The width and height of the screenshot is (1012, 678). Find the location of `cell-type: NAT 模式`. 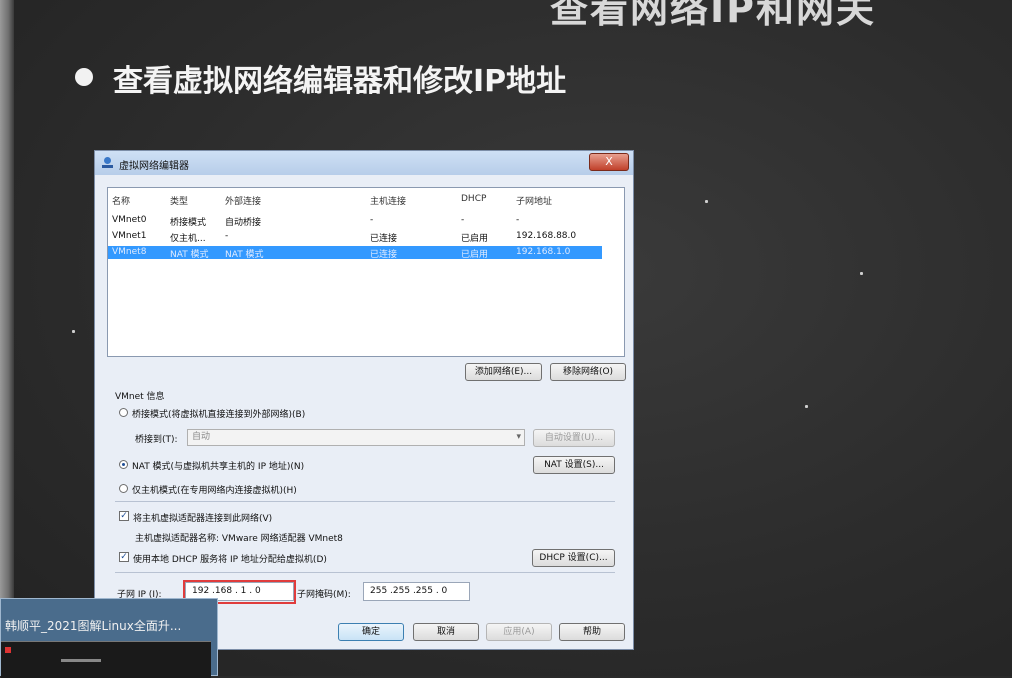

cell-type: NAT 模式 is located at coordinates (189, 255).